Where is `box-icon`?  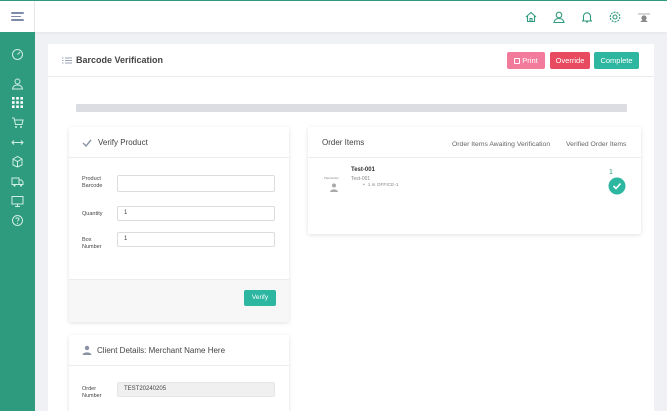 box-icon is located at coordinates (17, 161).